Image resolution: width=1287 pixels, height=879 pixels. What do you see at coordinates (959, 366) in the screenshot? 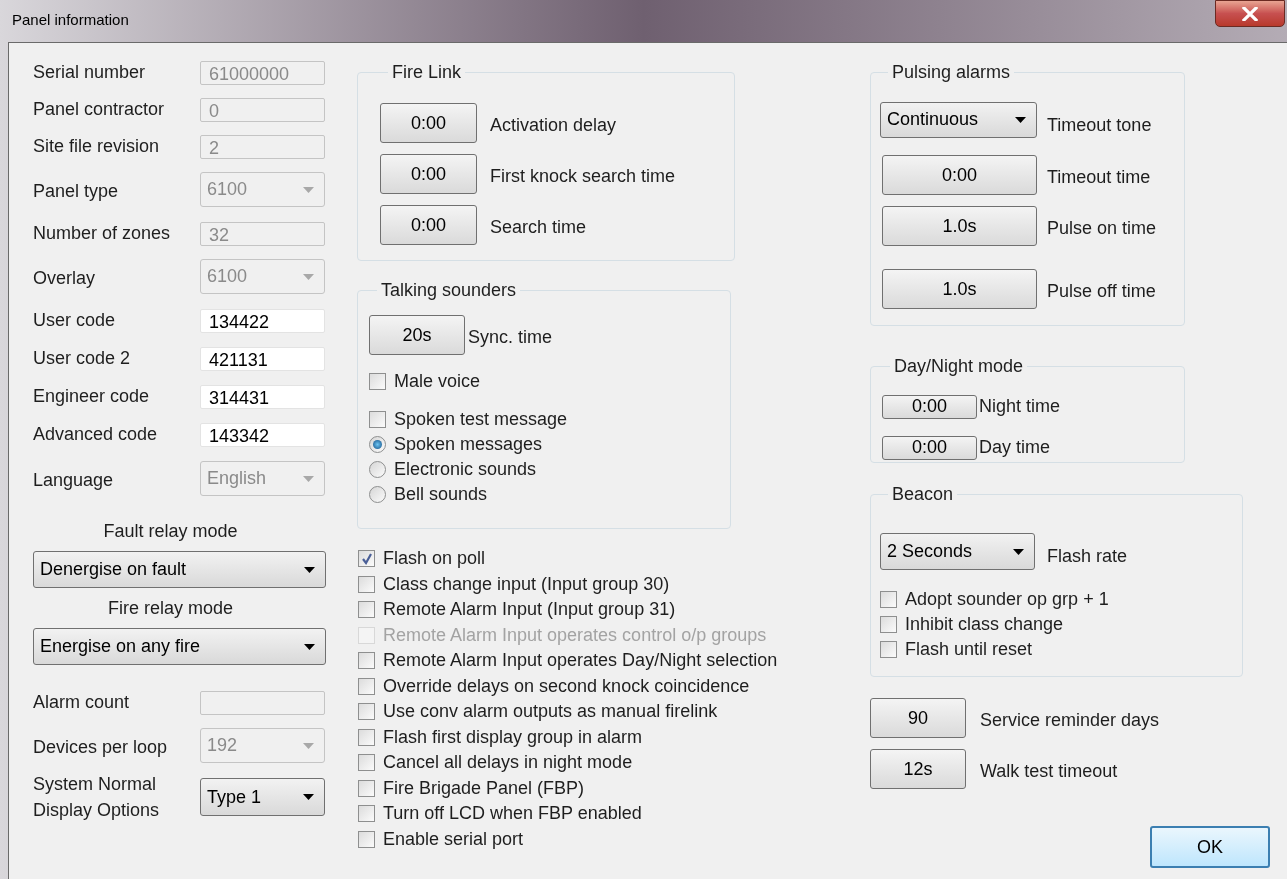
I see `group-title: Day/Night mode` at bounding box center [959, 366].